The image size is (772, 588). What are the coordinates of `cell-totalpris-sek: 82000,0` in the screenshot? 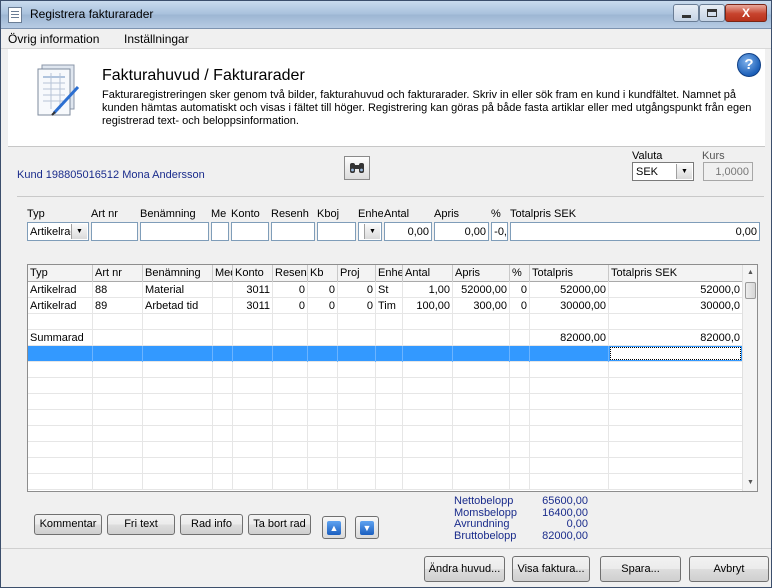 It's located at (676, 338).